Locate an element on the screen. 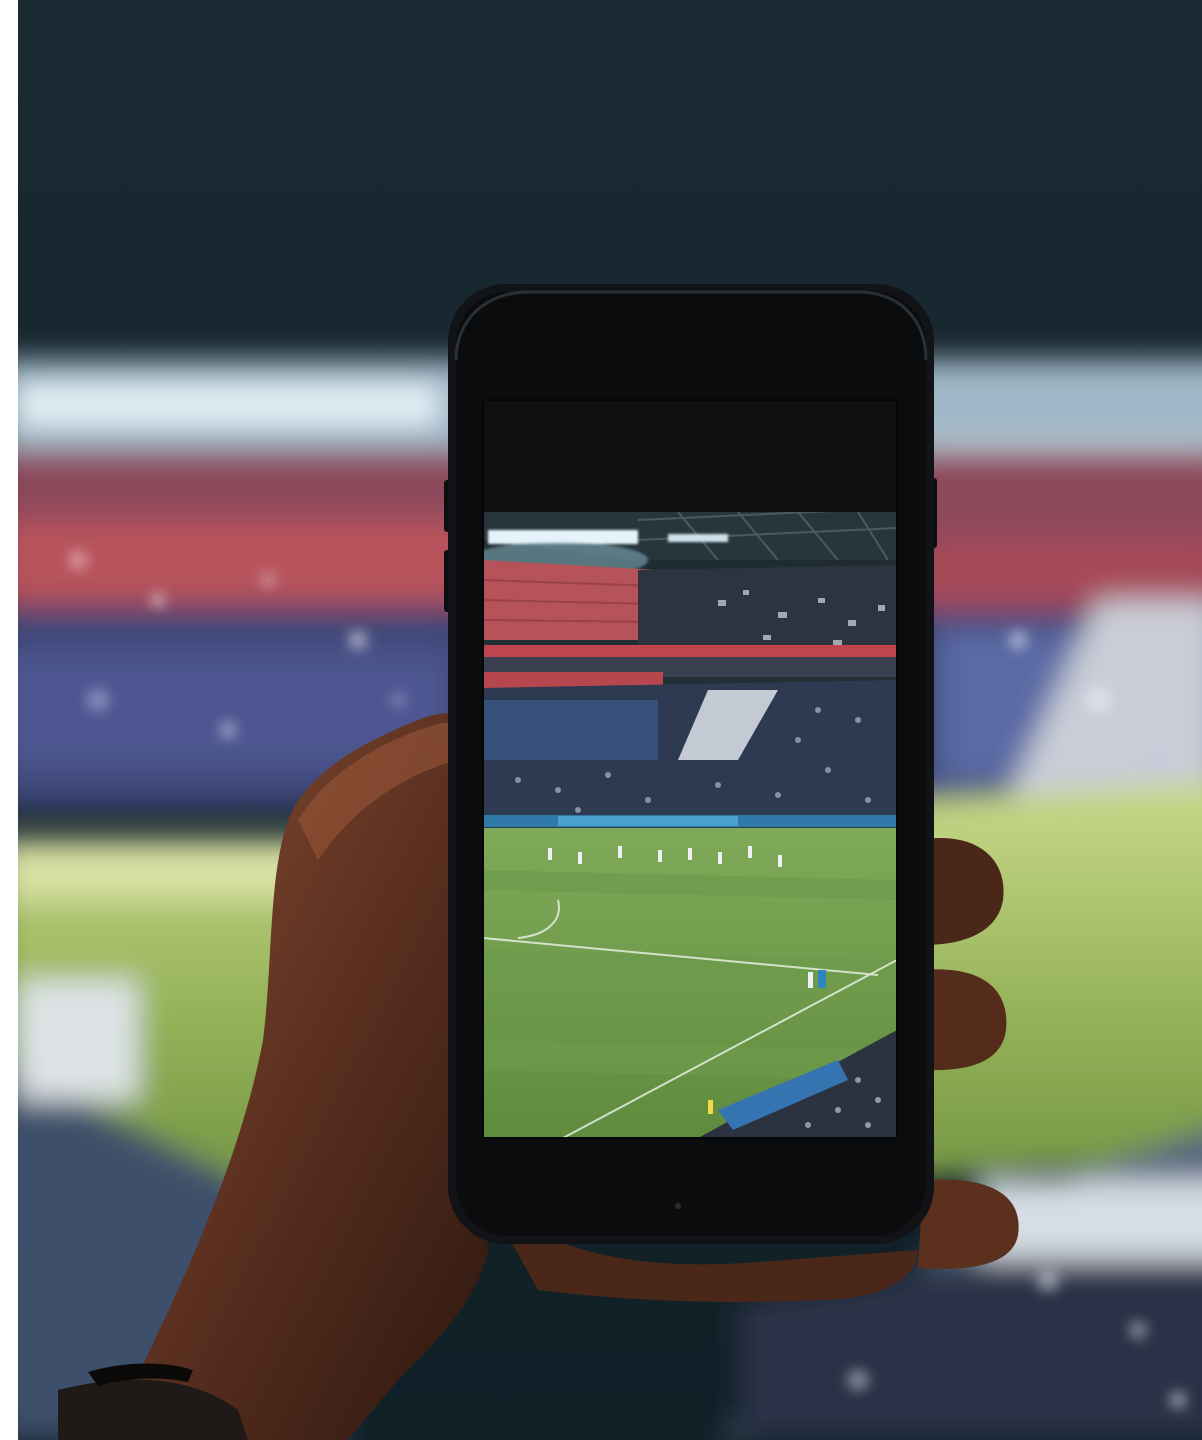 The width and height of the screenshot is (1202, 1440). screen-top-dark is located at coordinates (690, 456).